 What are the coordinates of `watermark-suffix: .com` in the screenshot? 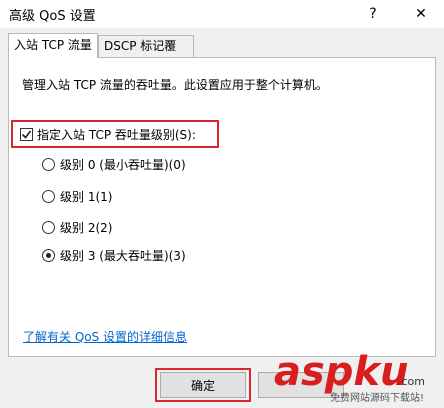 It's located at (411, 381).